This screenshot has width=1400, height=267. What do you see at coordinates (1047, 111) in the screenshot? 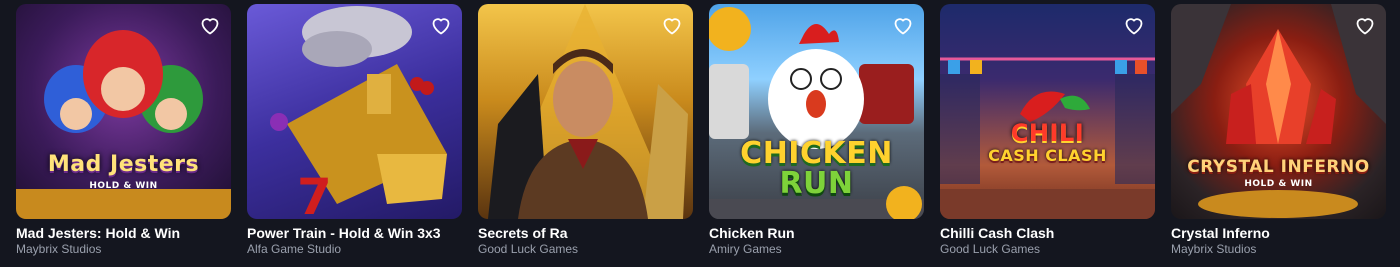
I see `game-thumbnail: CHILI CASH CLASH` at bounding box center [1047, 111].